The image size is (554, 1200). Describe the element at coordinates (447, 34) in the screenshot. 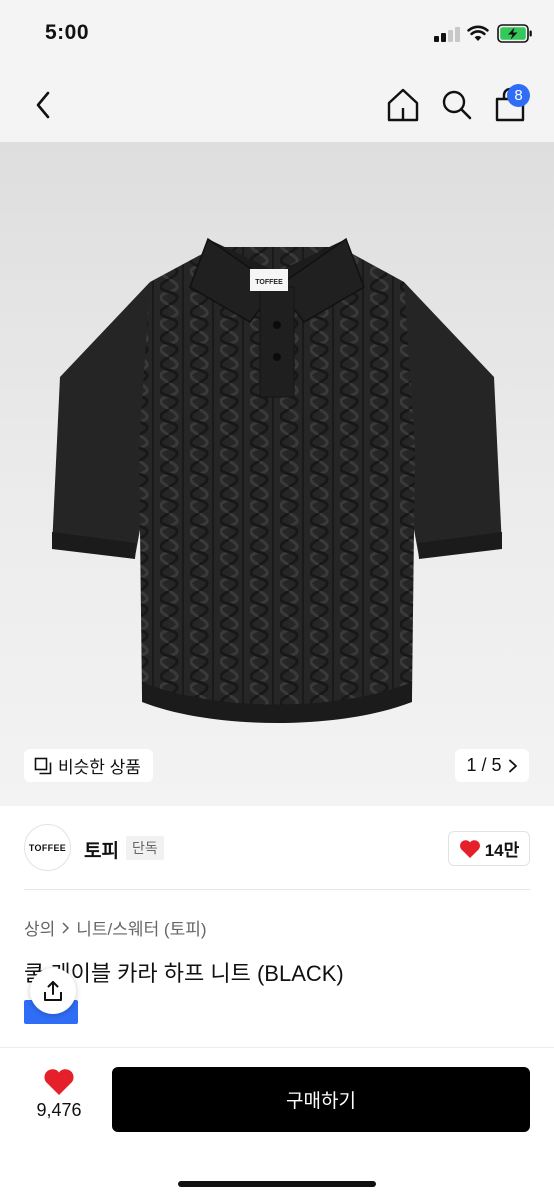

I see `signal-icon` at that location.